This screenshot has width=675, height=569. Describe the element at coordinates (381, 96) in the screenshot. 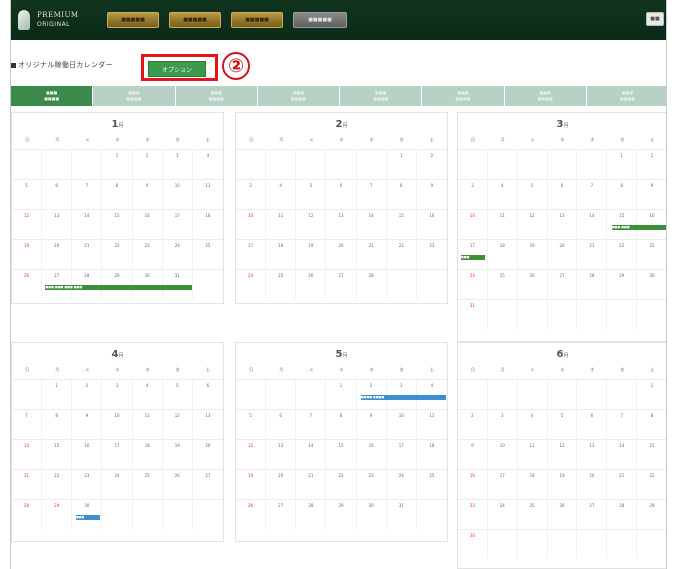

I see `tab-5: ■■■ ■■■■` at that location.